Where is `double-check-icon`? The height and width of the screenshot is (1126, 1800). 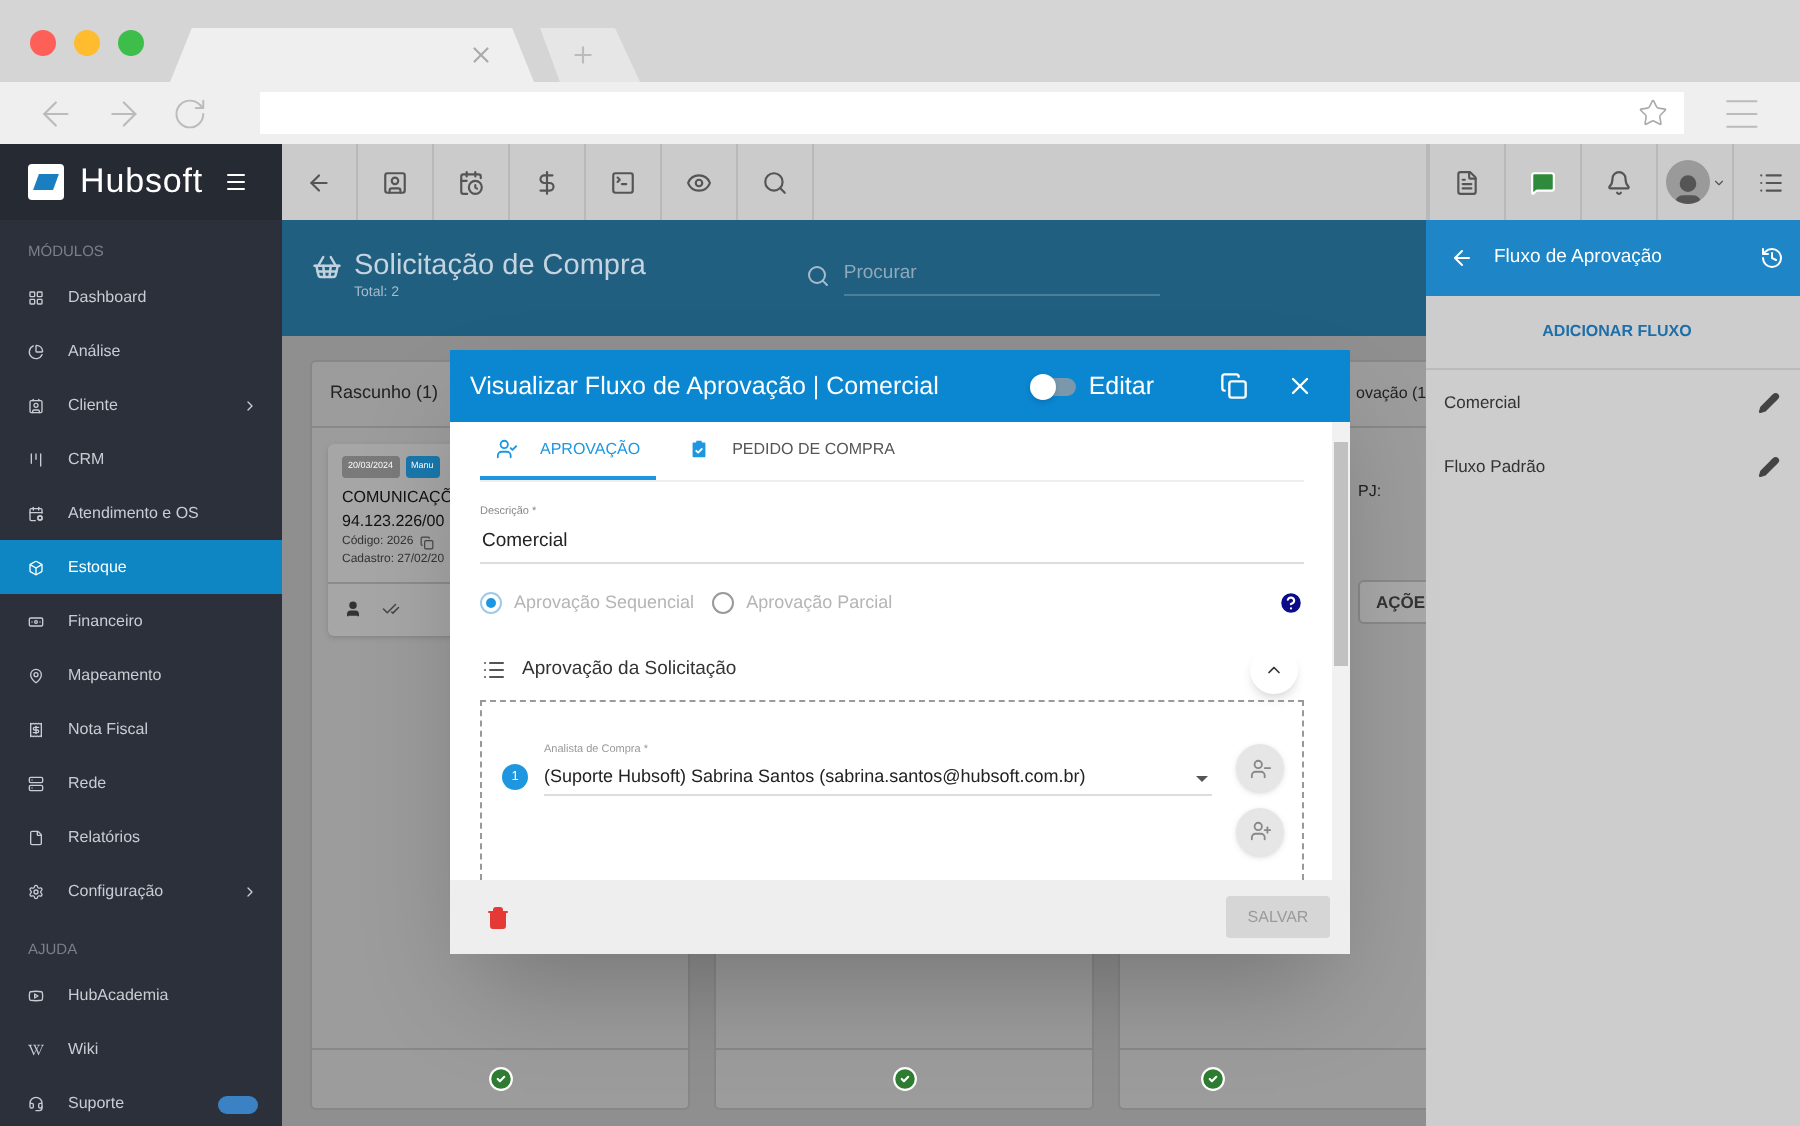
double-check-icon is located at coordinates (391, 609).